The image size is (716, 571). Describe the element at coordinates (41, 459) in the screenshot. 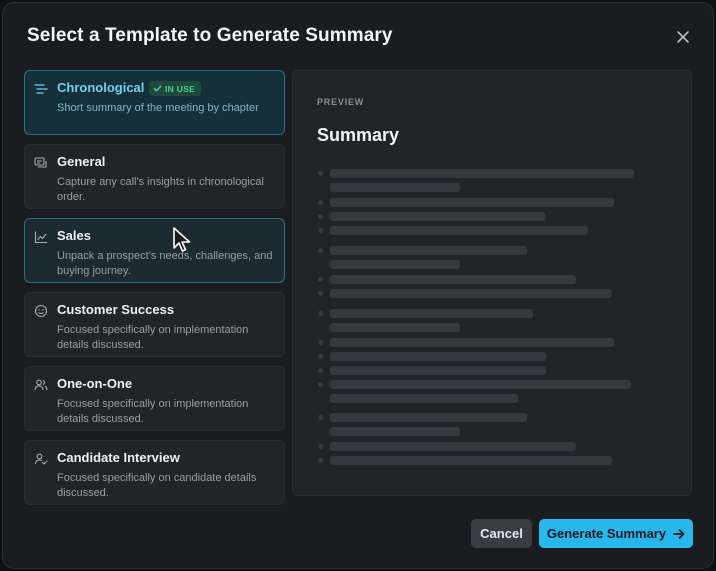

I see `user-check-icon` at that location.